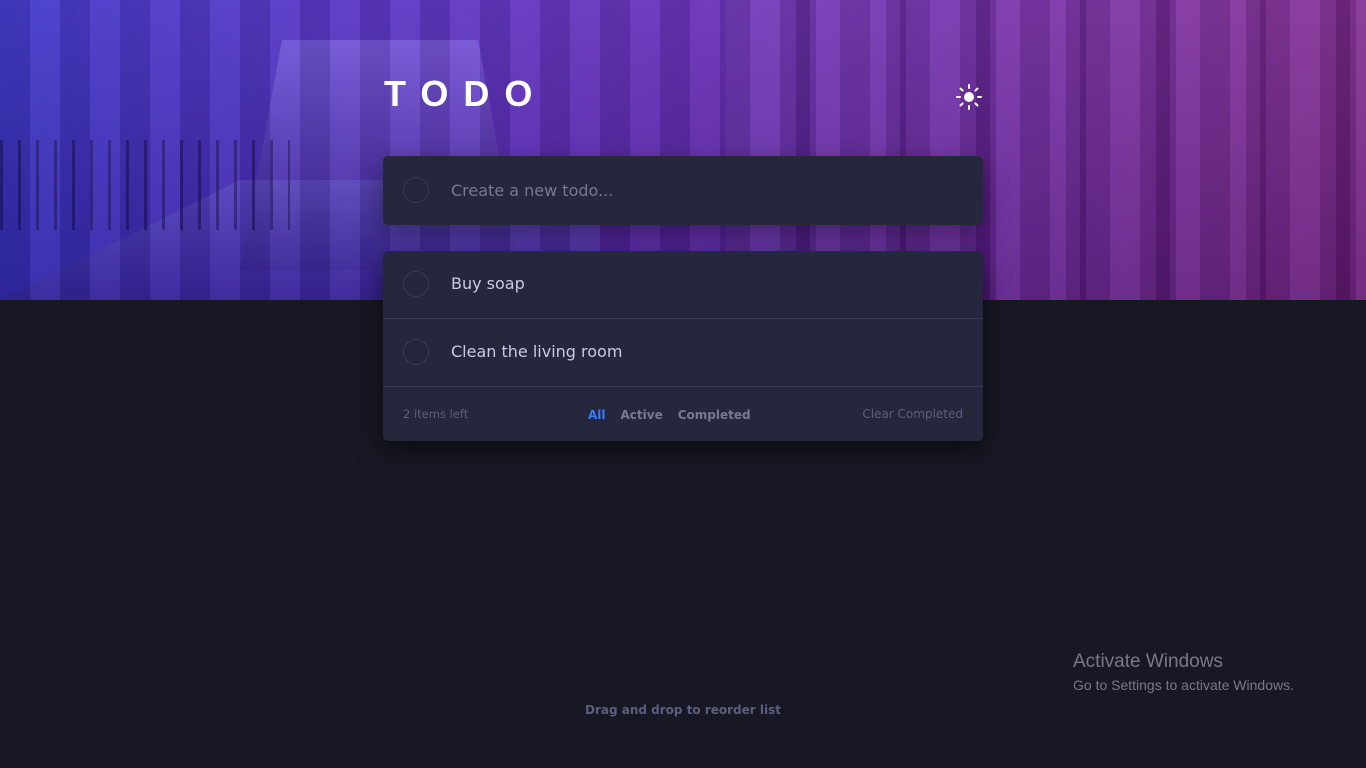 Image resolution: width=1366 pixels, height=768 pixels. Describe the element at coordinates (488, 283) in the screenshot. I see `todo-text: Buy soap` at that location.